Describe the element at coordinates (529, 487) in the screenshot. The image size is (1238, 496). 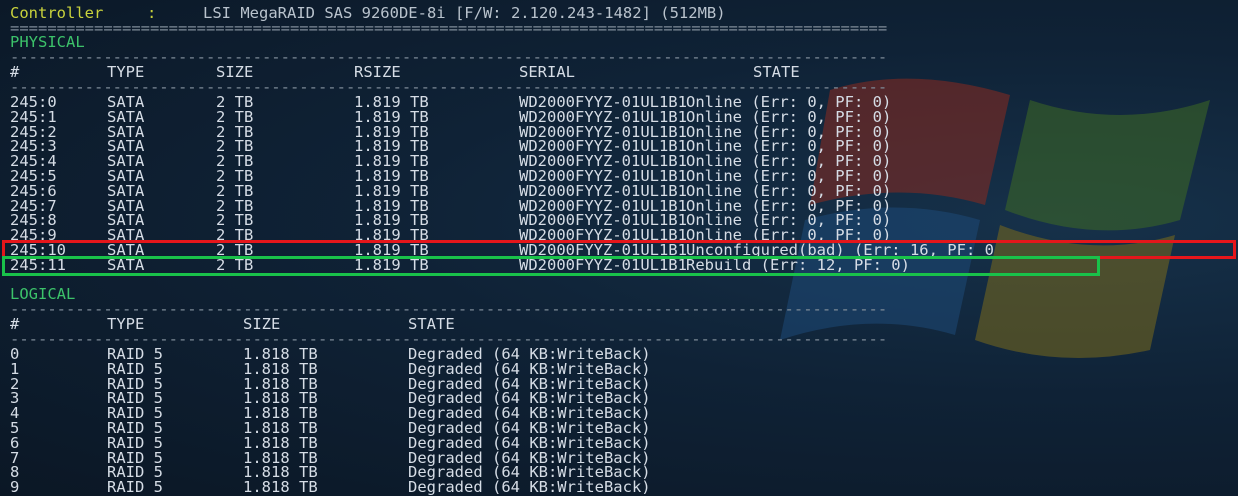
I see `logical-cell-state: Degraded (64 KB:WriteBack)` at that location.